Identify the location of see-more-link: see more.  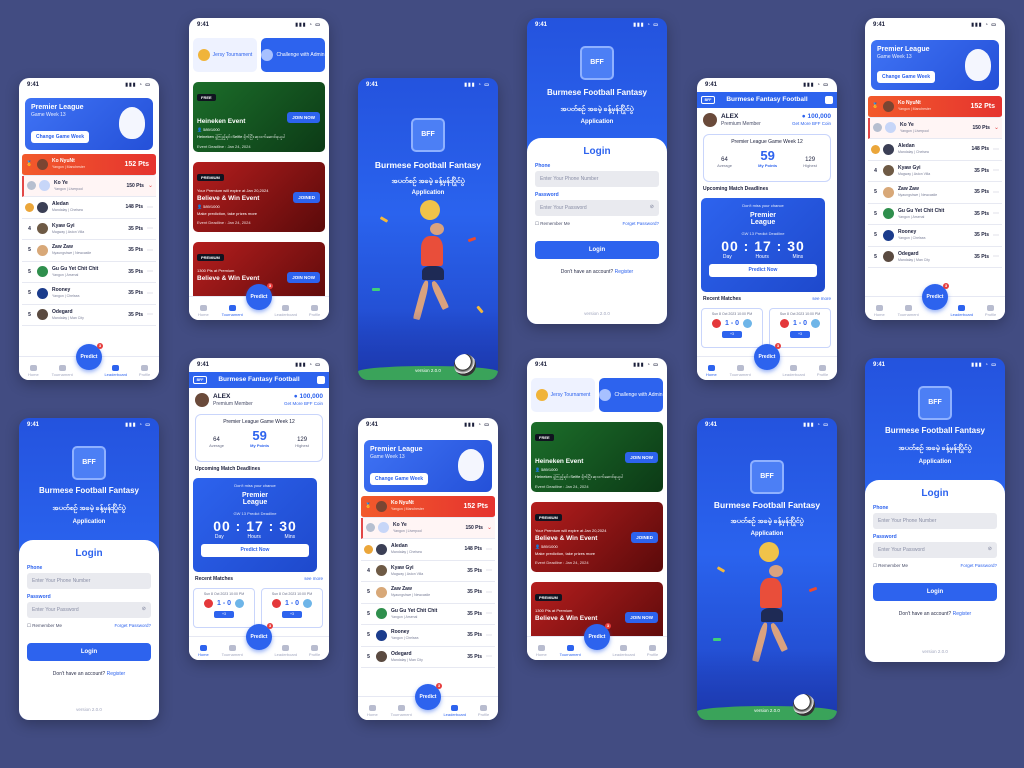
(313, 578).